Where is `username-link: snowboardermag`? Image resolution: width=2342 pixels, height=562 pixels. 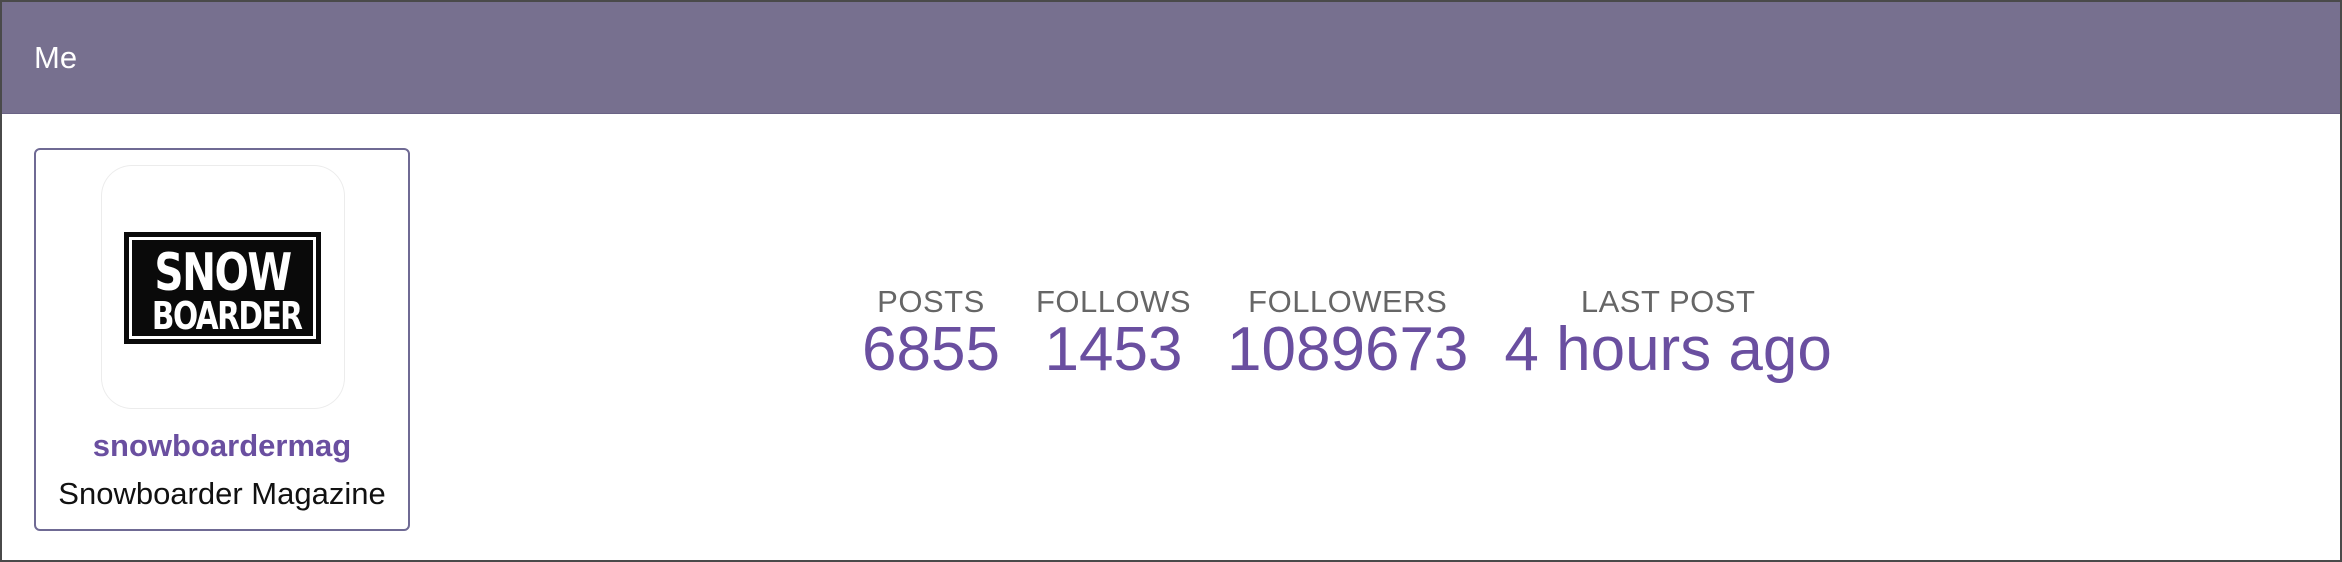 username-link: snowboardermag is located at coordinates (222, 446).